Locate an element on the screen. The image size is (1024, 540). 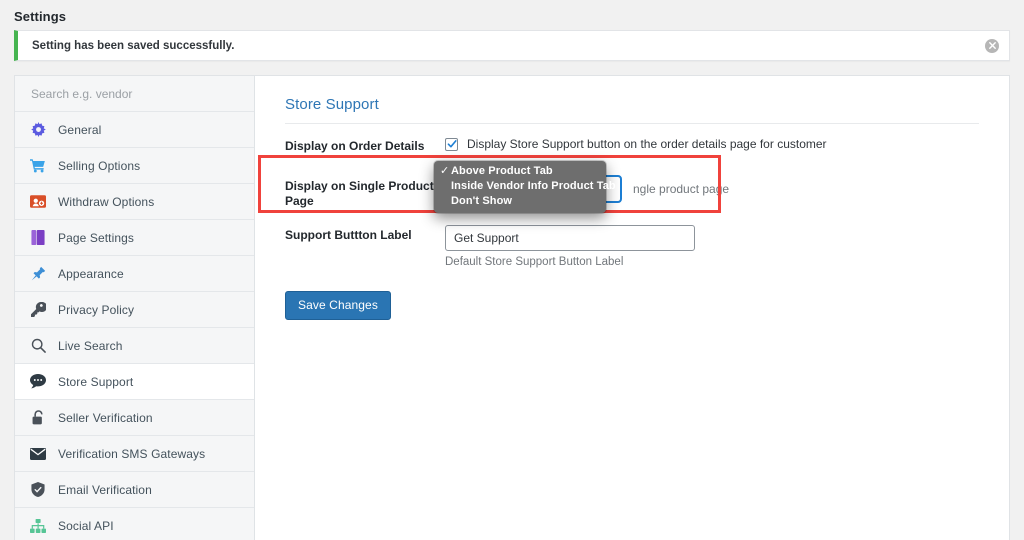
sidebar-item-label: Verification SMS Gateways is located at coordinates (132, 453).